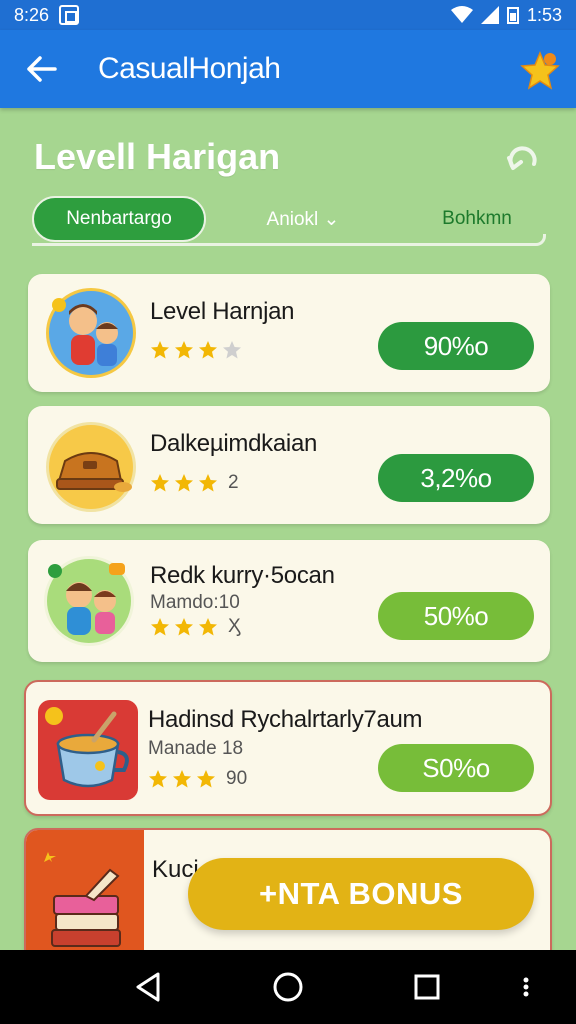 The image size is (576, 1024). What do you see at coordinates (289, 601) in the screenshot?
I see `level-card: Redk kurry·5ocan Mamdo:10 Ӽ 50%o` at bounding box center [289, 601].